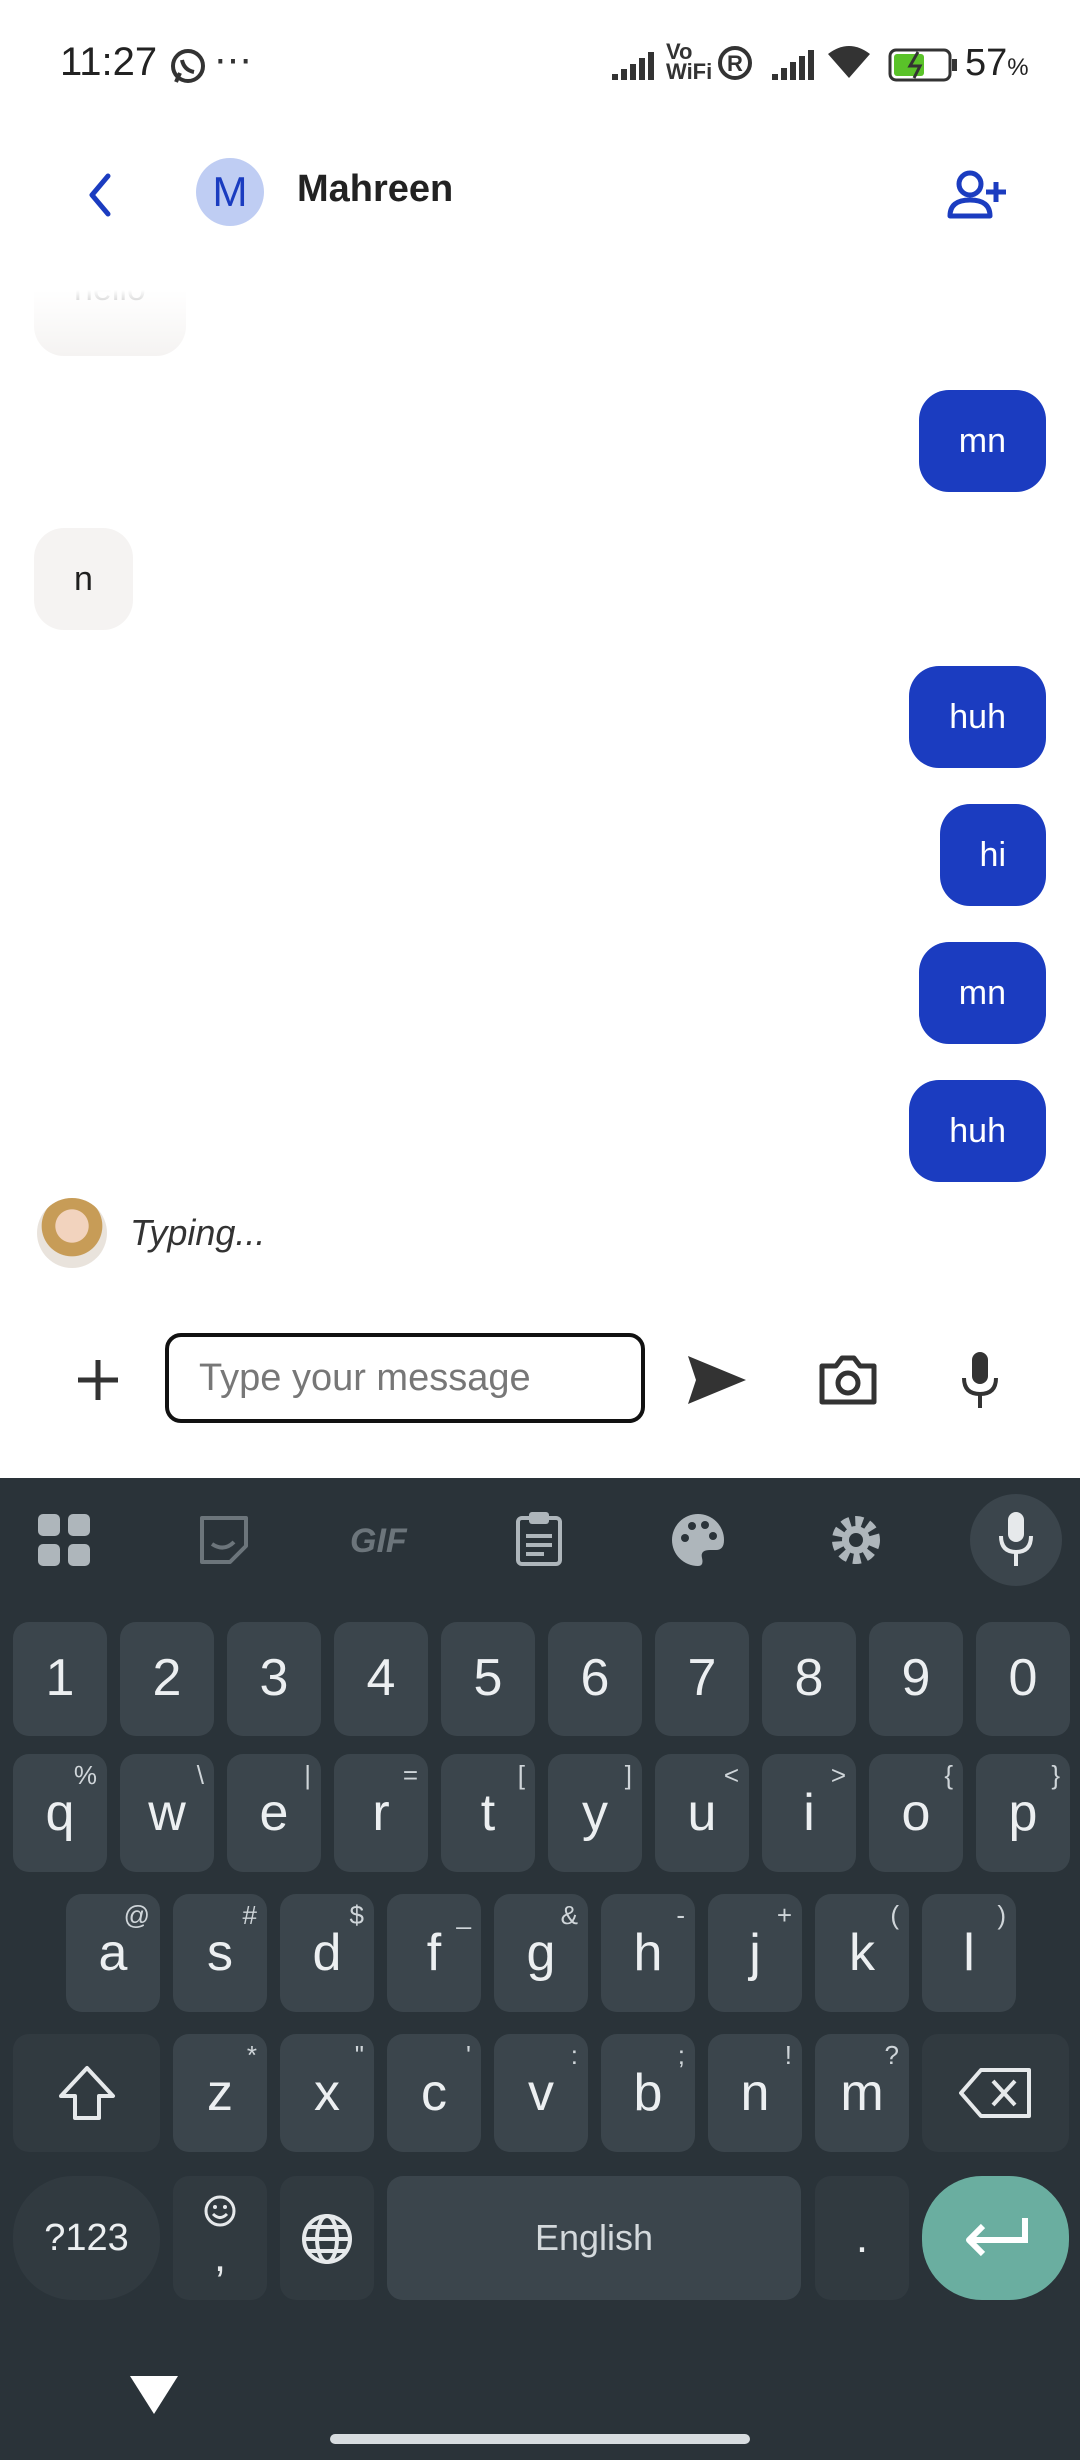 Image resolution: width=1080 pixels, height=2460 pixels. Describe the element at coordinates (698, 1540) in the screenshot. I see `theme-palette-icon` at that location.